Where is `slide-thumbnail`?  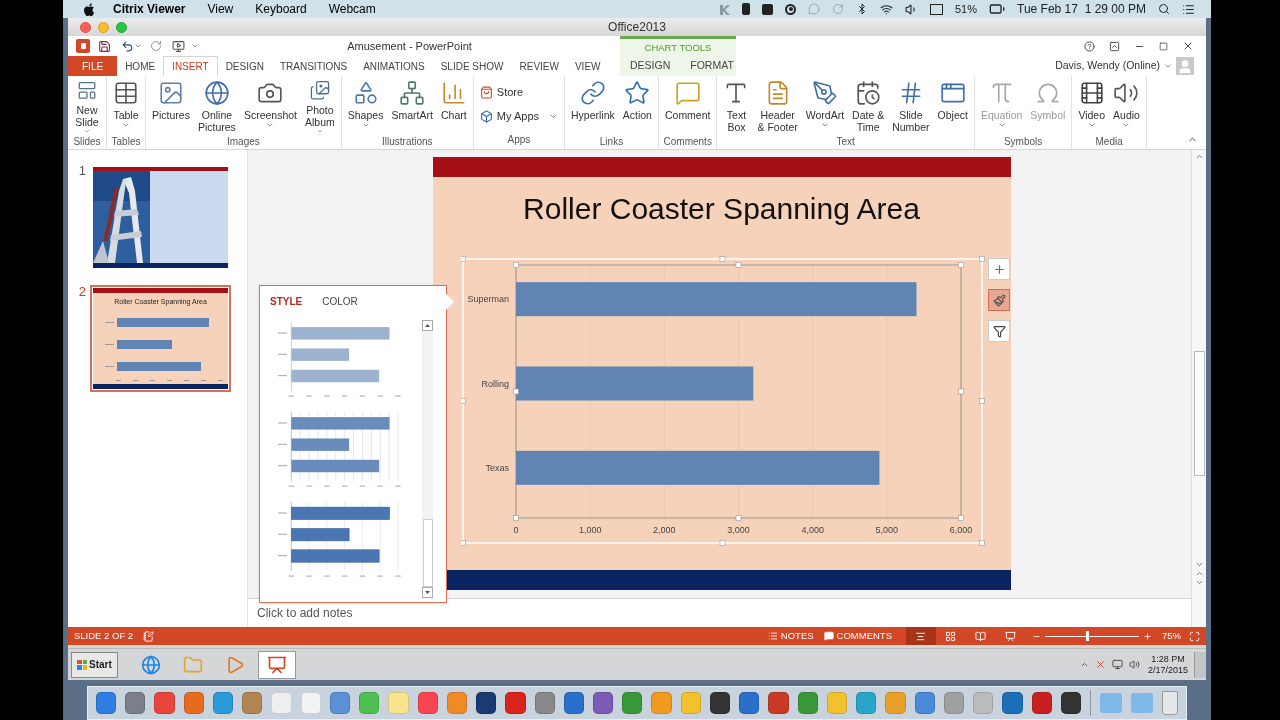
slide-thumbnail is located at coordinates (160, 217).